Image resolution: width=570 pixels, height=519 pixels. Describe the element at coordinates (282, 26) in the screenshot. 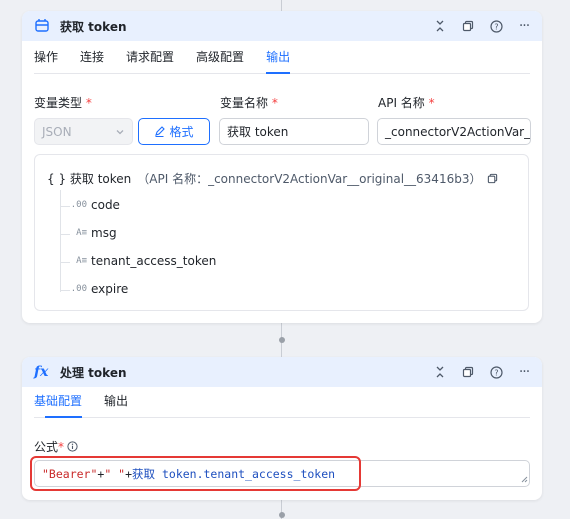

I see `node-header: 获取 token ? ···` at that location.